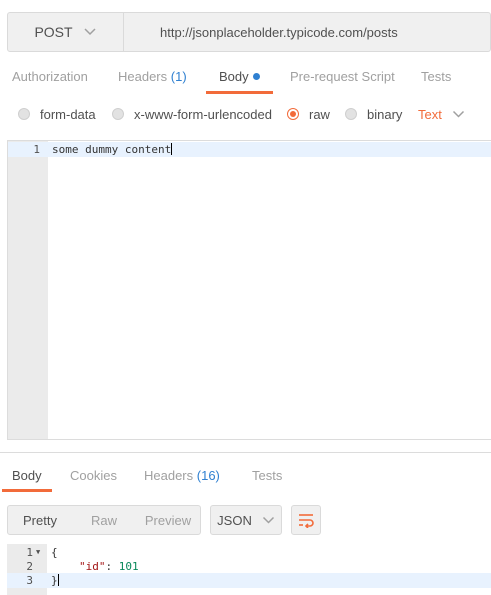  I want to click on radio-button-selected, so click(293, 114).